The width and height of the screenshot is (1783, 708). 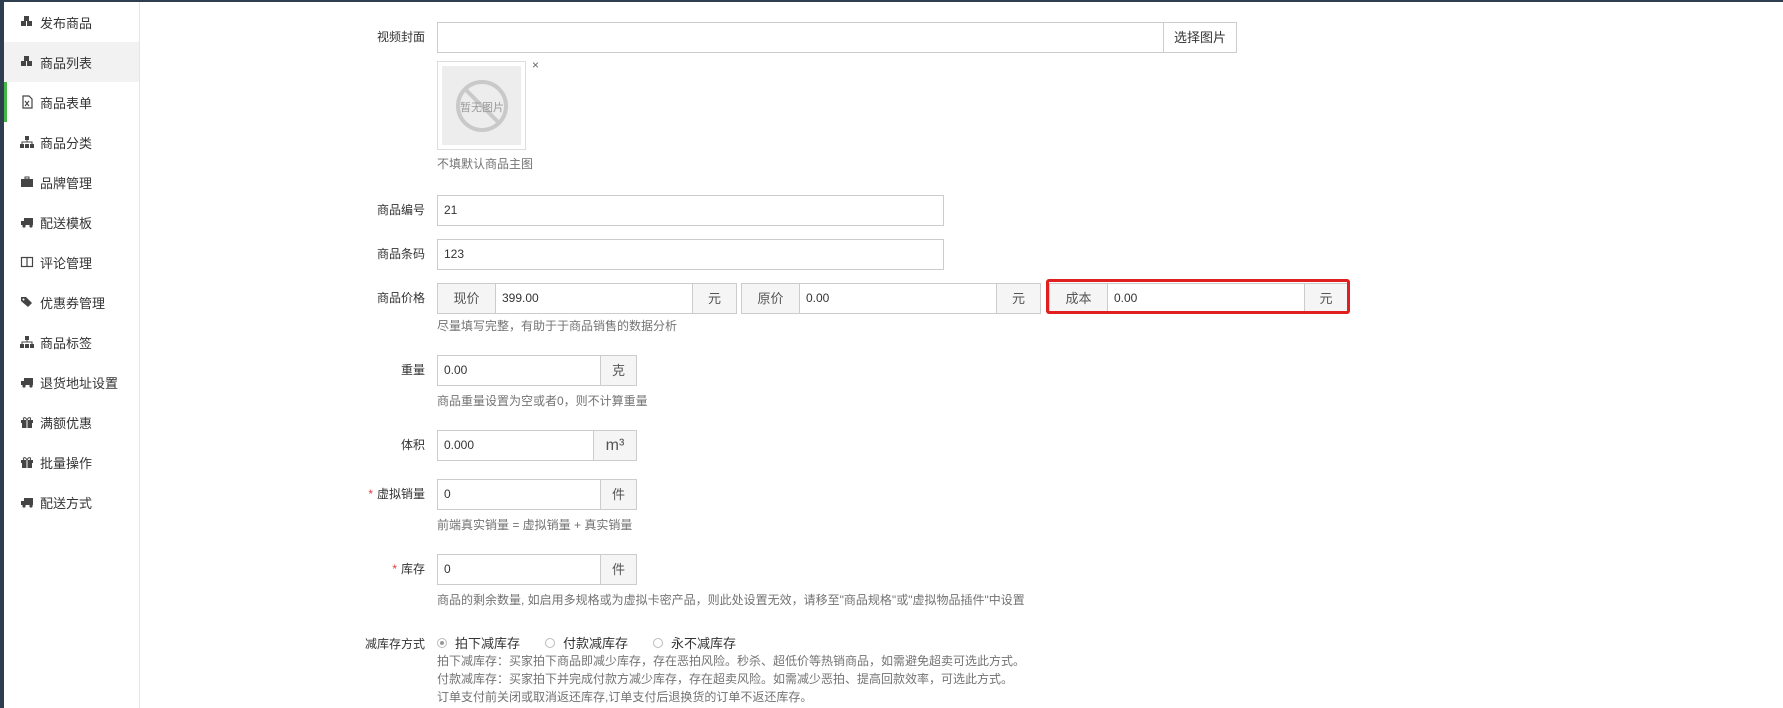 What do you see at coordinates (542, 401) in the screenshot?
I see `weight-help: 商品重量设置为空或者0，则不计算重量` at bounding box center [542, 401].